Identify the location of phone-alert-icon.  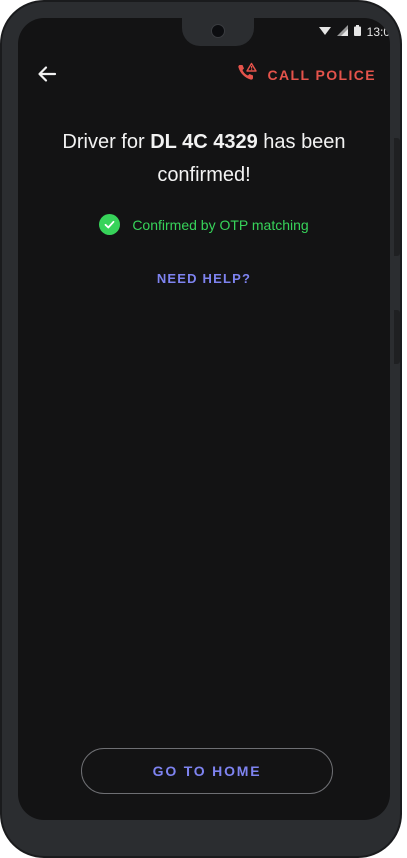
(247, 74).